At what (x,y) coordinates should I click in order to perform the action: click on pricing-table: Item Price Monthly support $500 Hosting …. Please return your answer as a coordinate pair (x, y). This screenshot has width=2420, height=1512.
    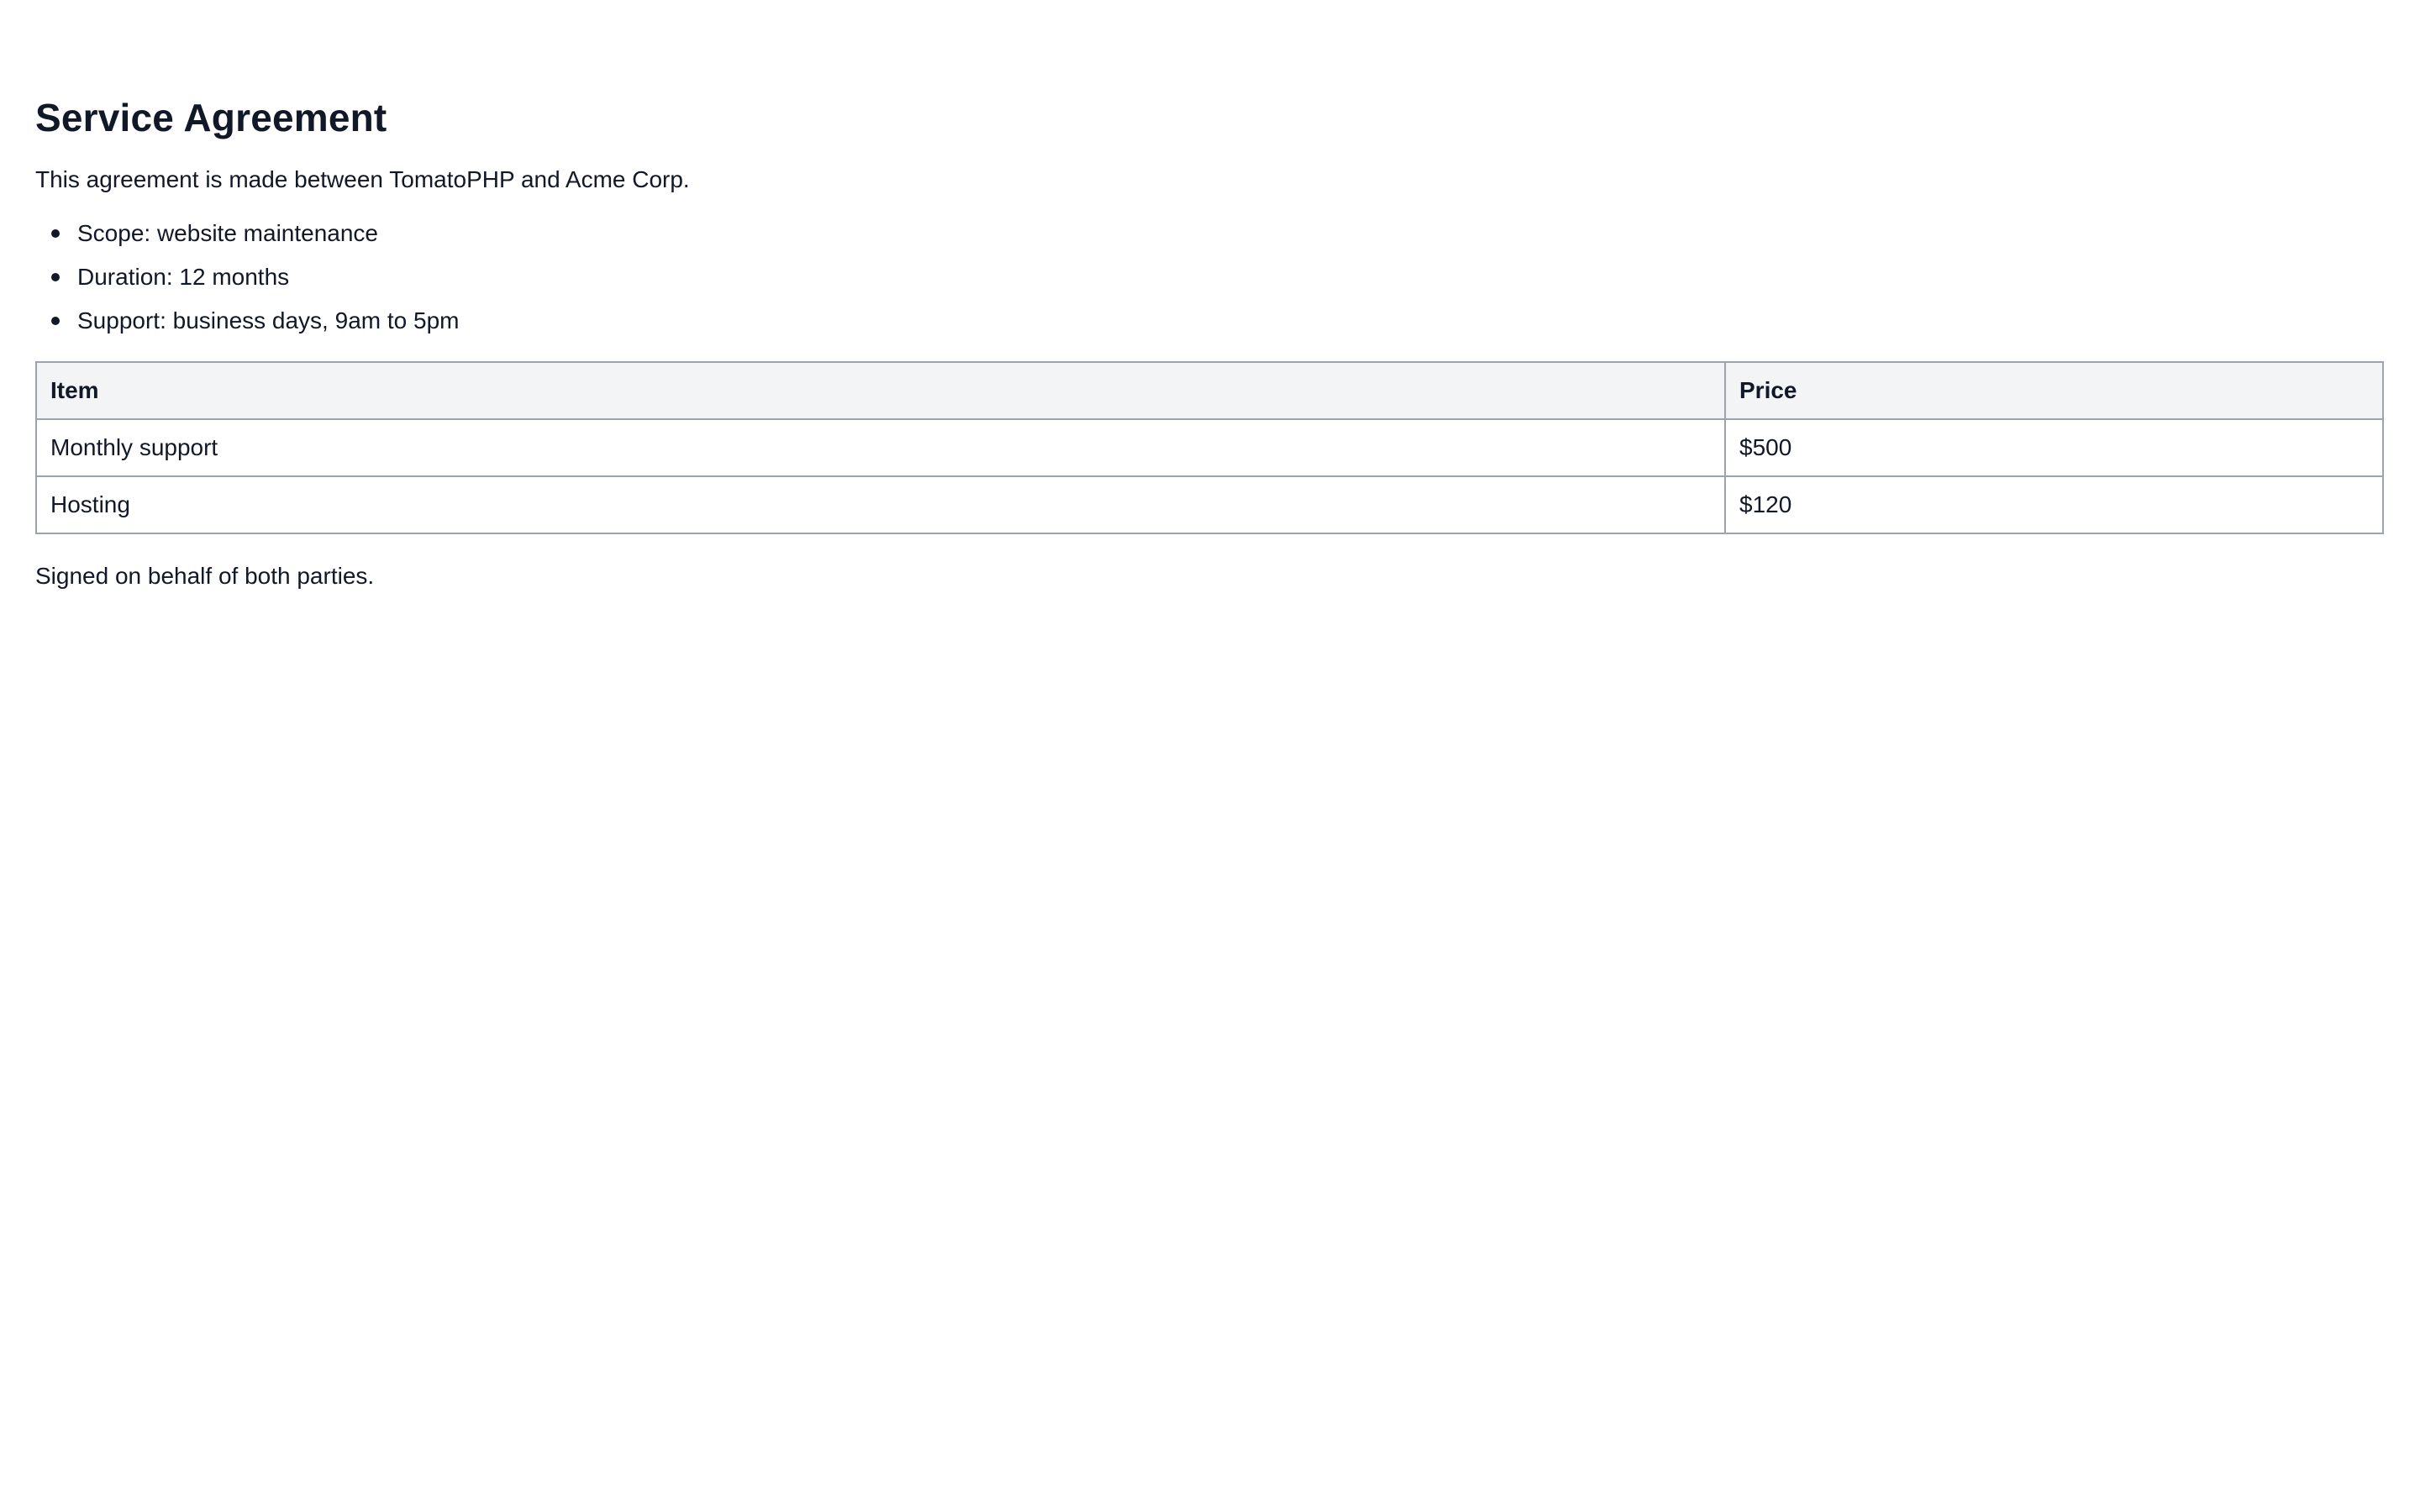
    Looking at the image, I should click on (1209, 447).